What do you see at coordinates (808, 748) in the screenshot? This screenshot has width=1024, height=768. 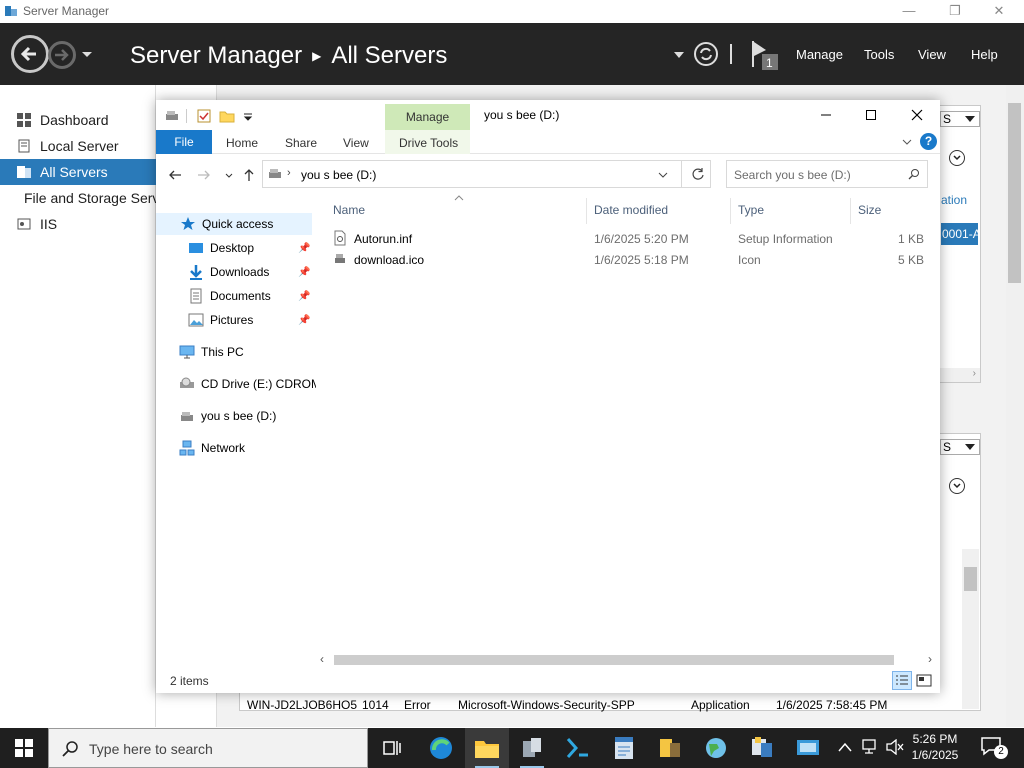 I see `taskbar-app-remote` at bounding box center [808, 748].